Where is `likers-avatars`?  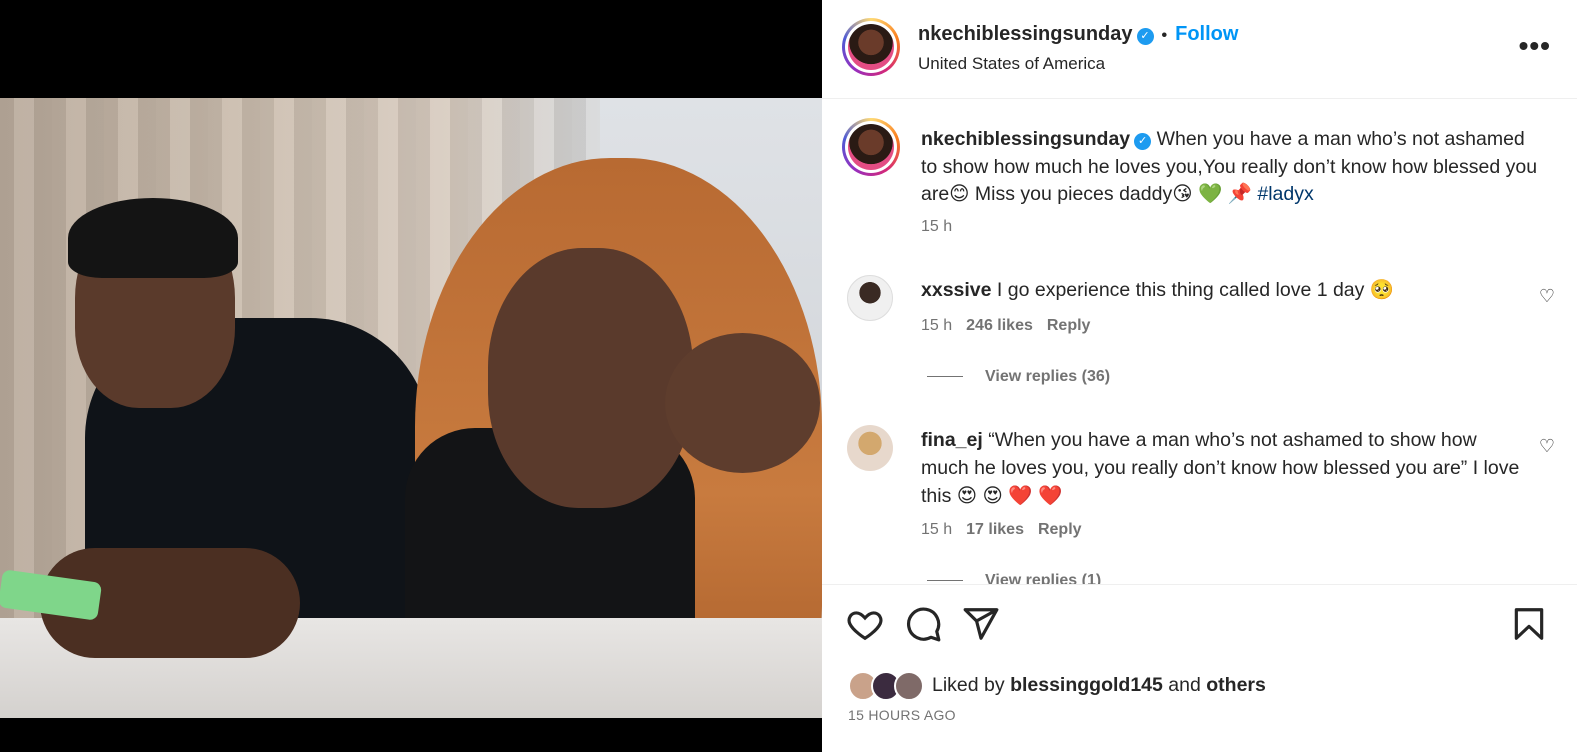 likers-avatars is located at coordinates (886, 686).